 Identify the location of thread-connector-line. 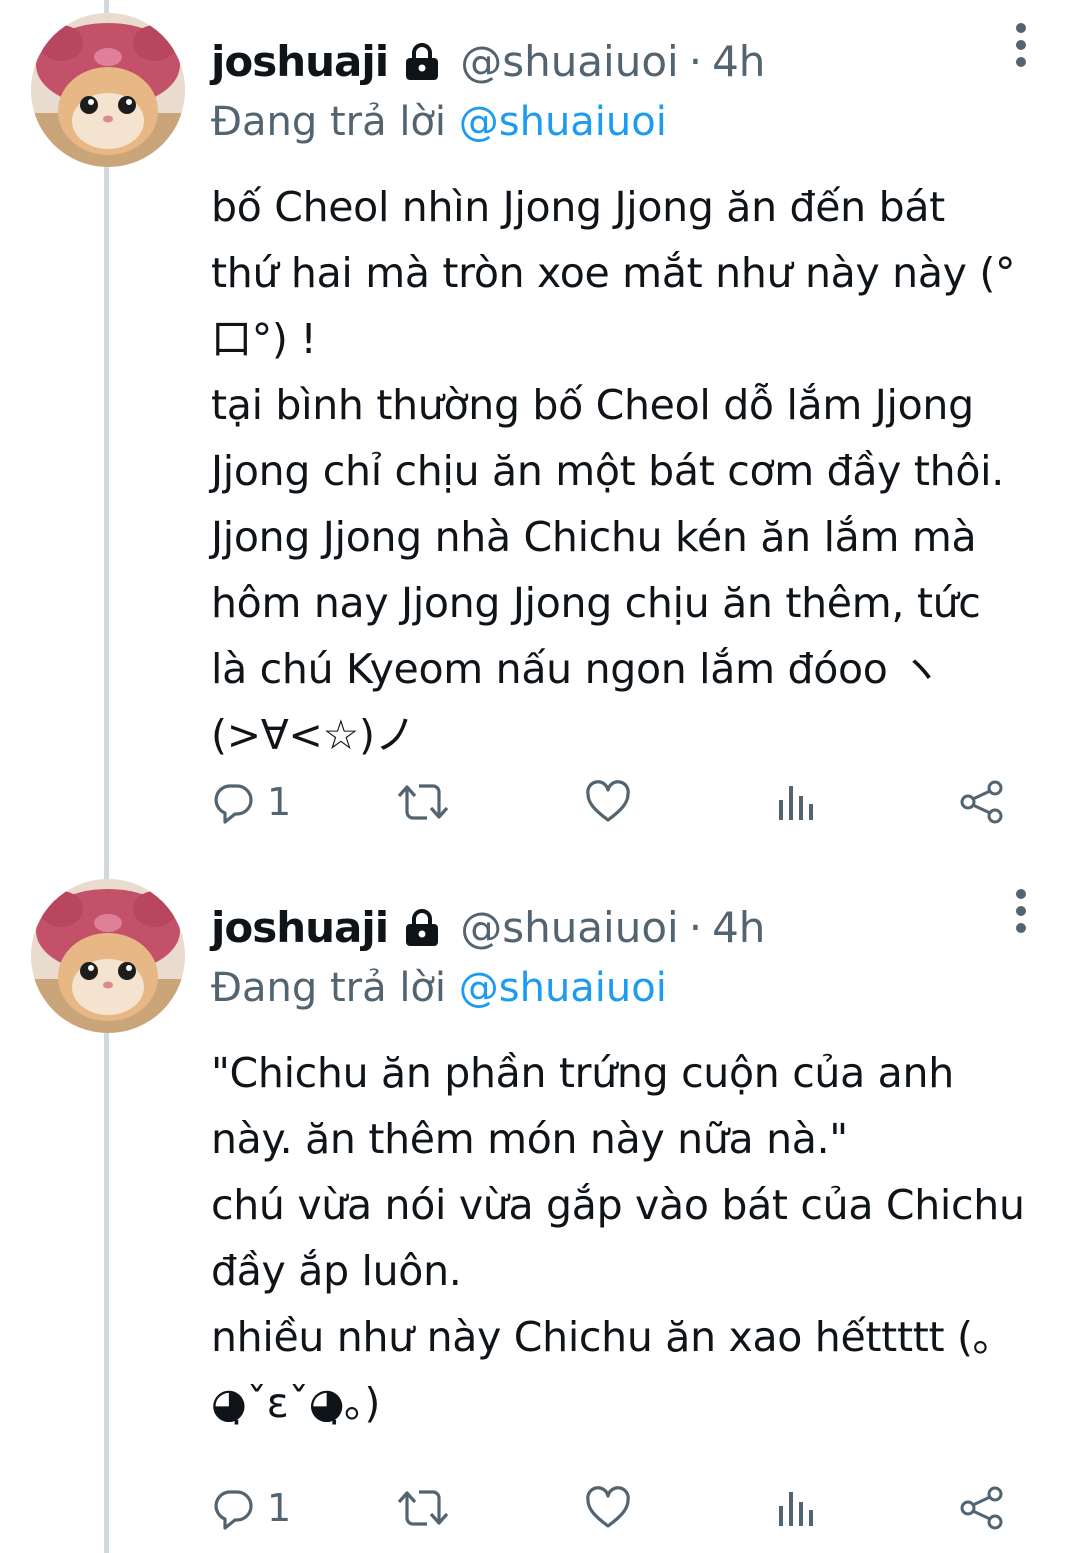
(106, 776).